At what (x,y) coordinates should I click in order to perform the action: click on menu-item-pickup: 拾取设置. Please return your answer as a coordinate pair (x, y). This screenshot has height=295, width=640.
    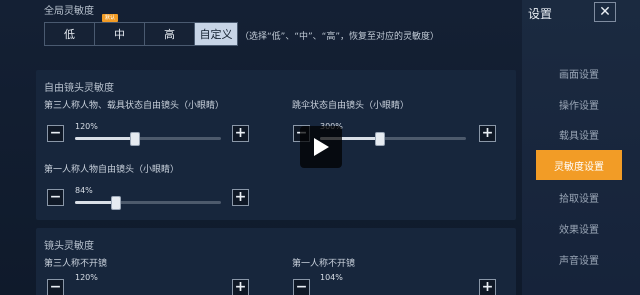
    Looking at the image, I should click on (579, 197).